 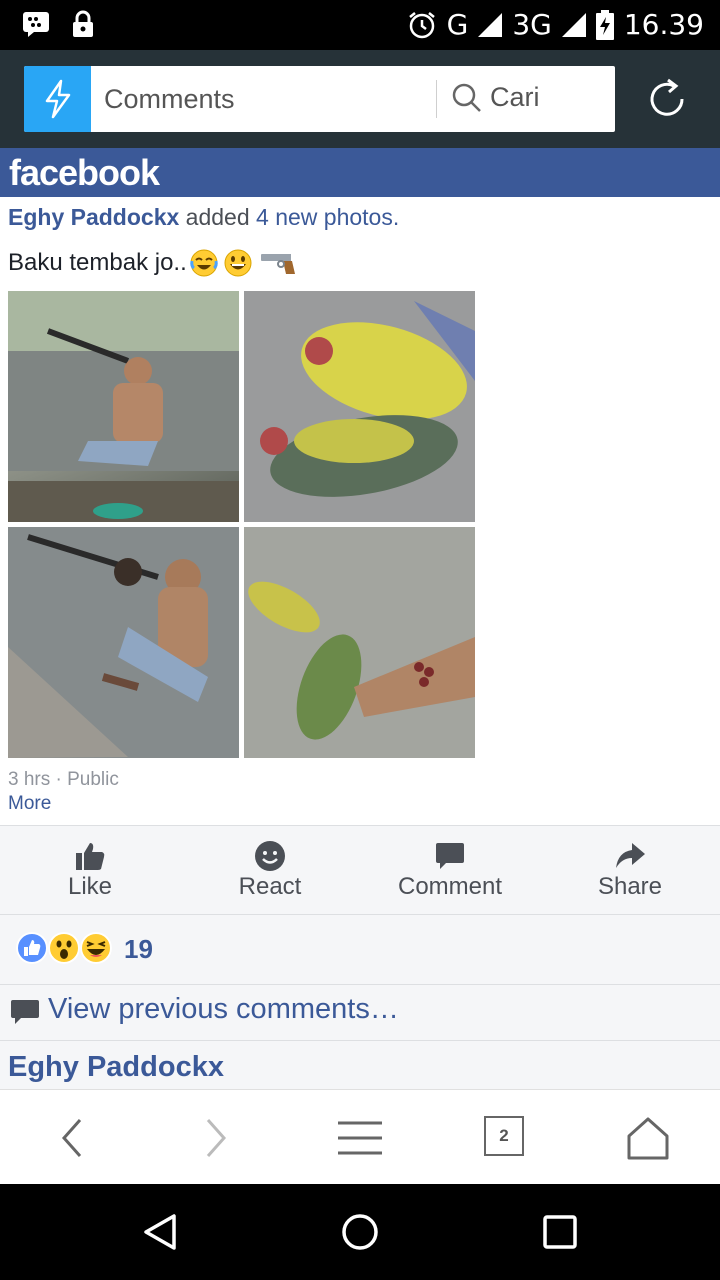 What do you see at coordinates (72, 1138) in the screenshot?
I see `back-arrow-icon` at bounding box center [72, 1138].